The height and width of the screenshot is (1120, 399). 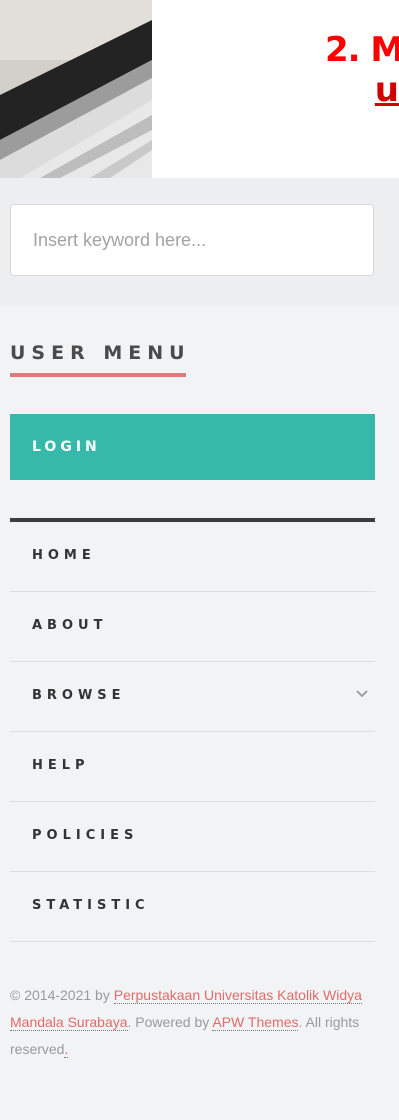 What do you see at coordinates (98, 375) in the screenshot?
I see `heading-underline` at bounding box center [98, 375].